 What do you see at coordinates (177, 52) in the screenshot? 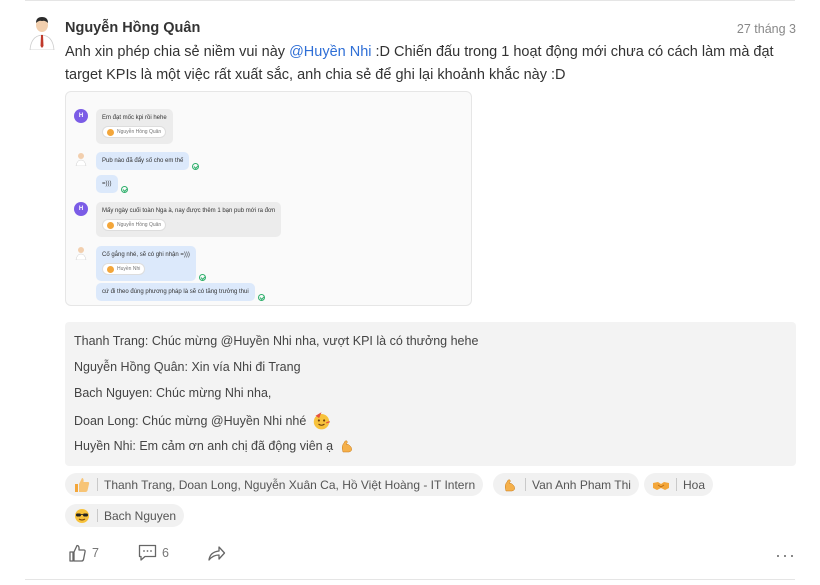
I see `post-text-before: Anh xin phép chia sẻ niềm vui này` at bounding box center [177, 52].